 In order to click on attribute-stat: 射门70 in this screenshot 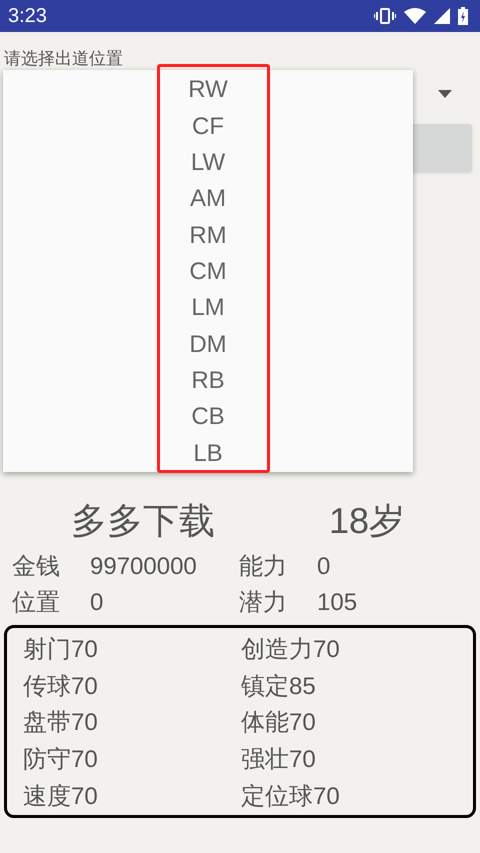, I will do `click(60, 650)`.